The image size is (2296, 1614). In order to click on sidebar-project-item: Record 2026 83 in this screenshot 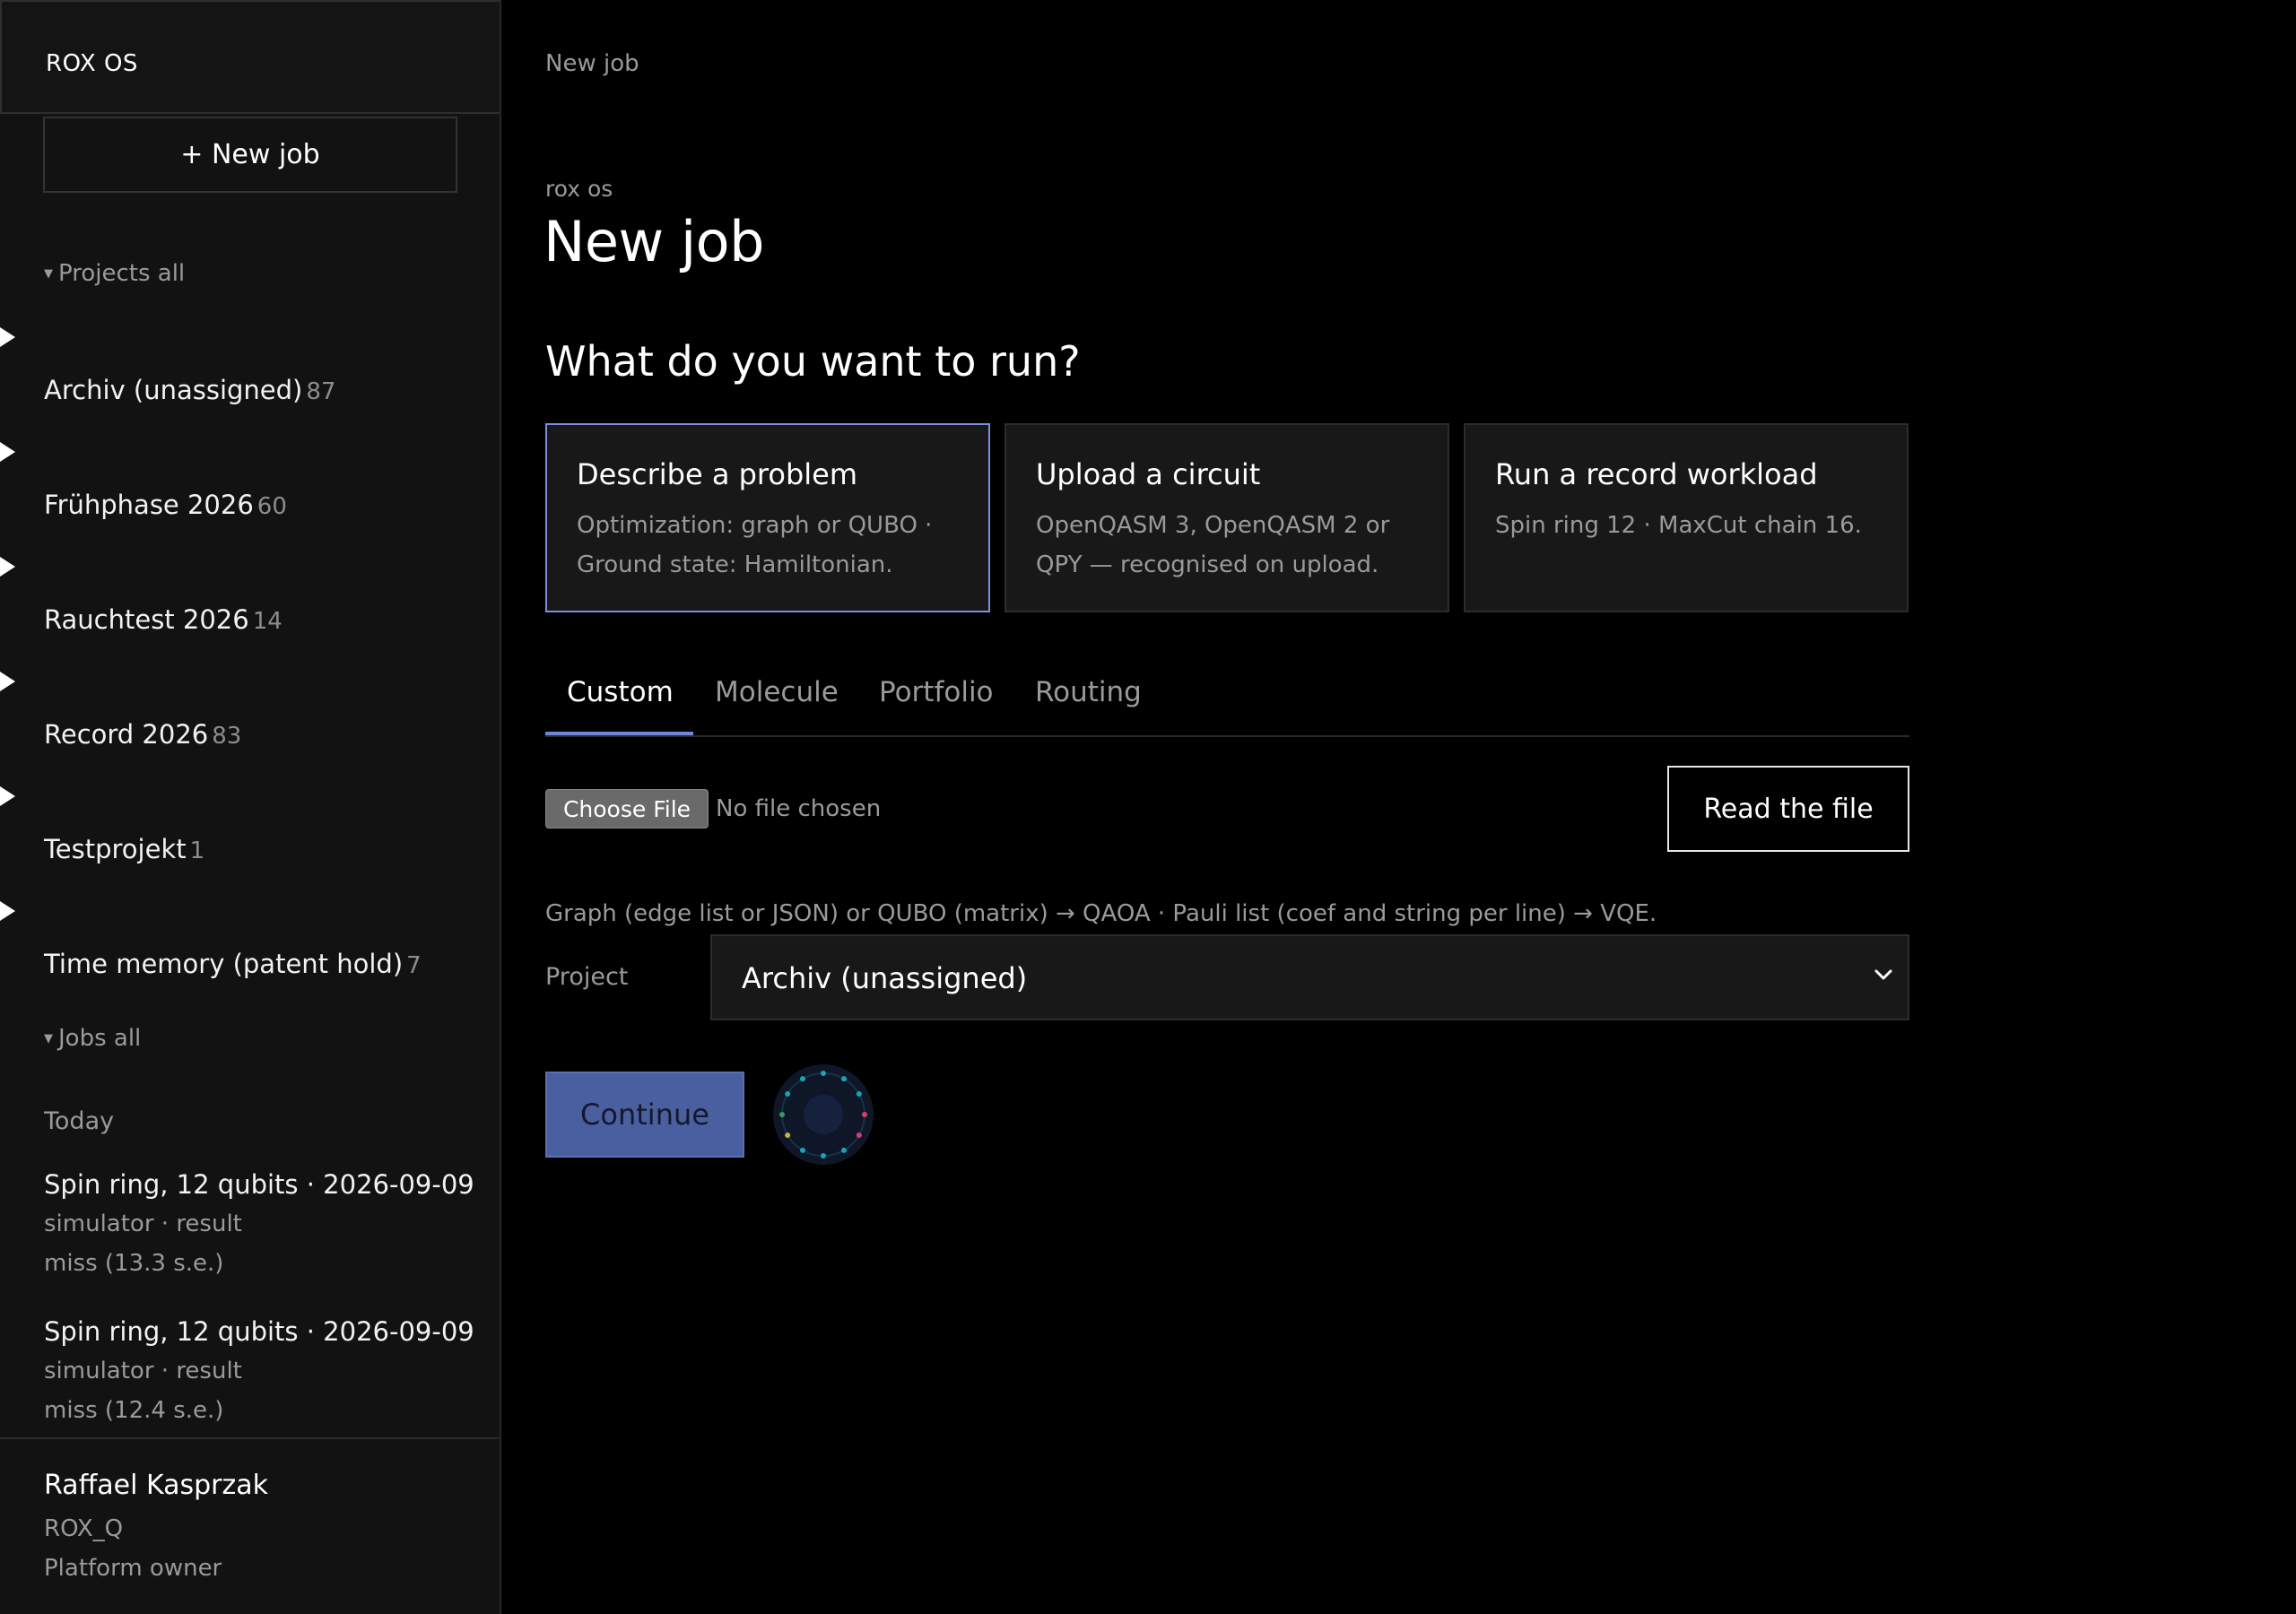, I will do `click(142, 734)`.